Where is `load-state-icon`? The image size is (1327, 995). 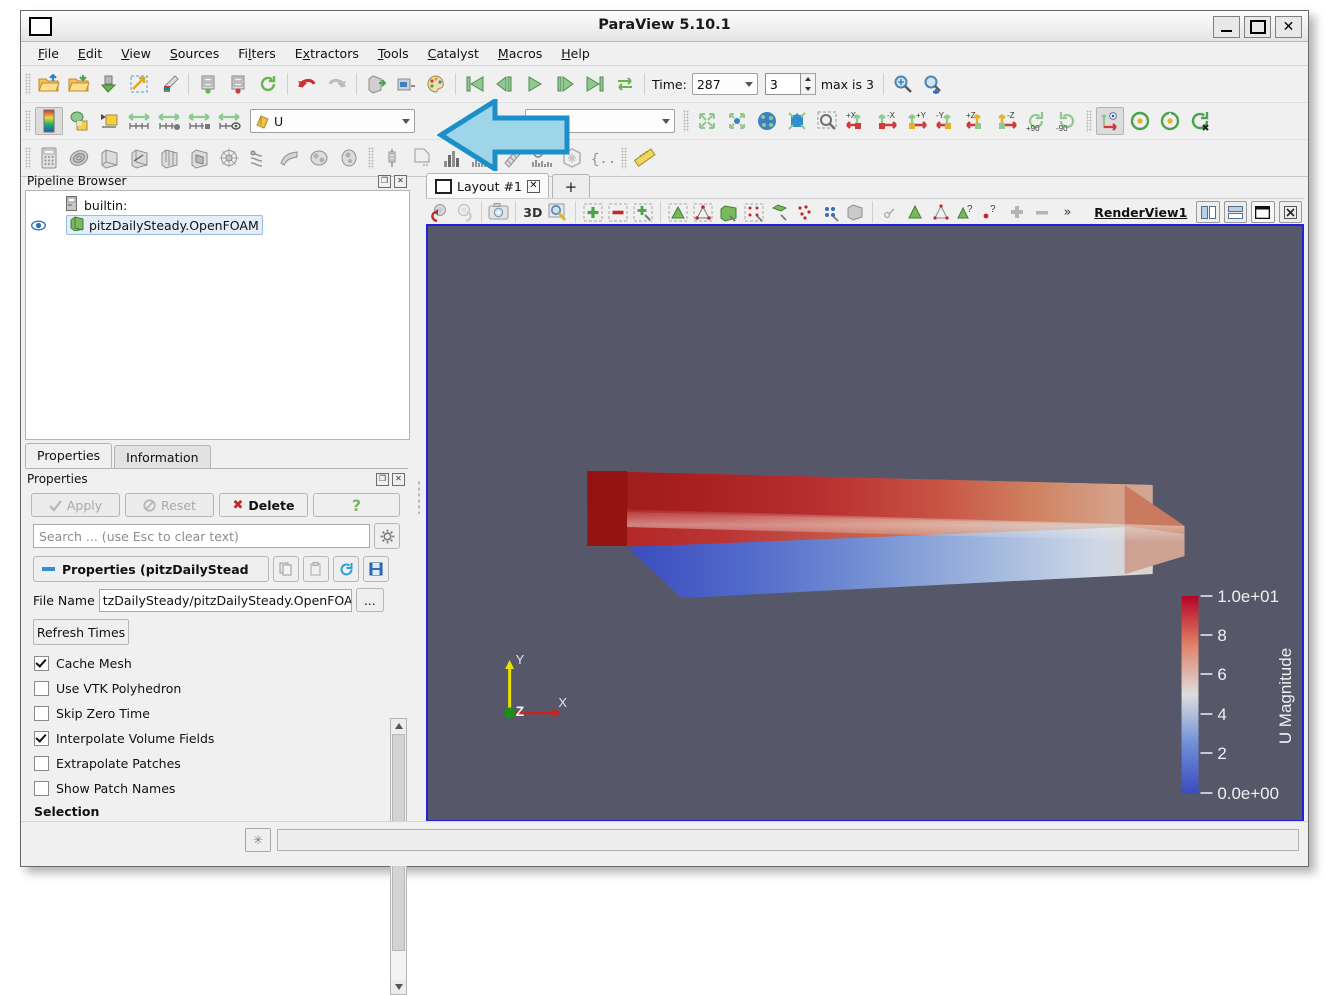 load-state-icon is located at coordinates (109, 84).